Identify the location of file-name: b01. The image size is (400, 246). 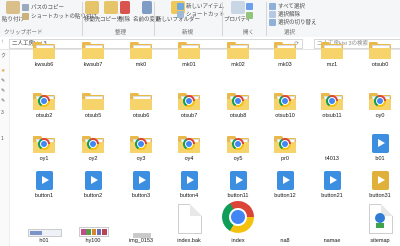
(380, 159).